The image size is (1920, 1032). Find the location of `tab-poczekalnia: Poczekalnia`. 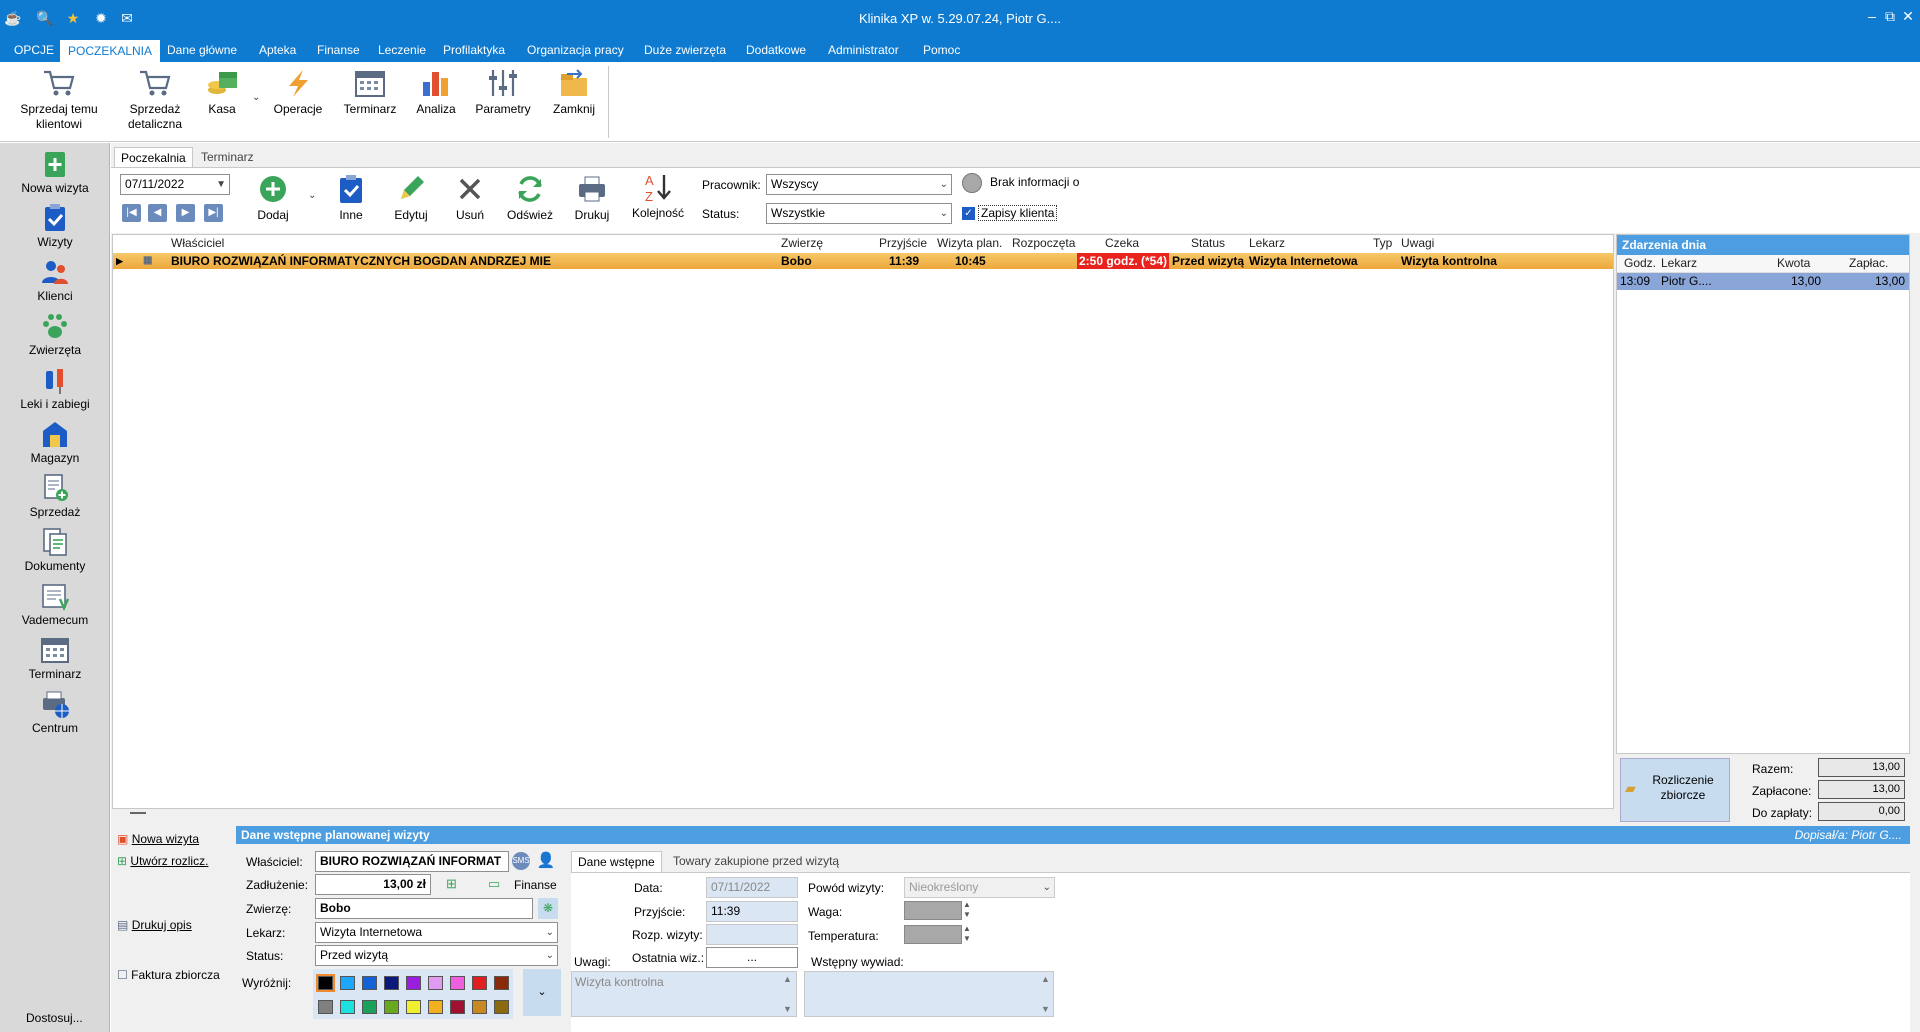

tab-poczekalnia: Poczekalnia is located at coordinates (153, 157).